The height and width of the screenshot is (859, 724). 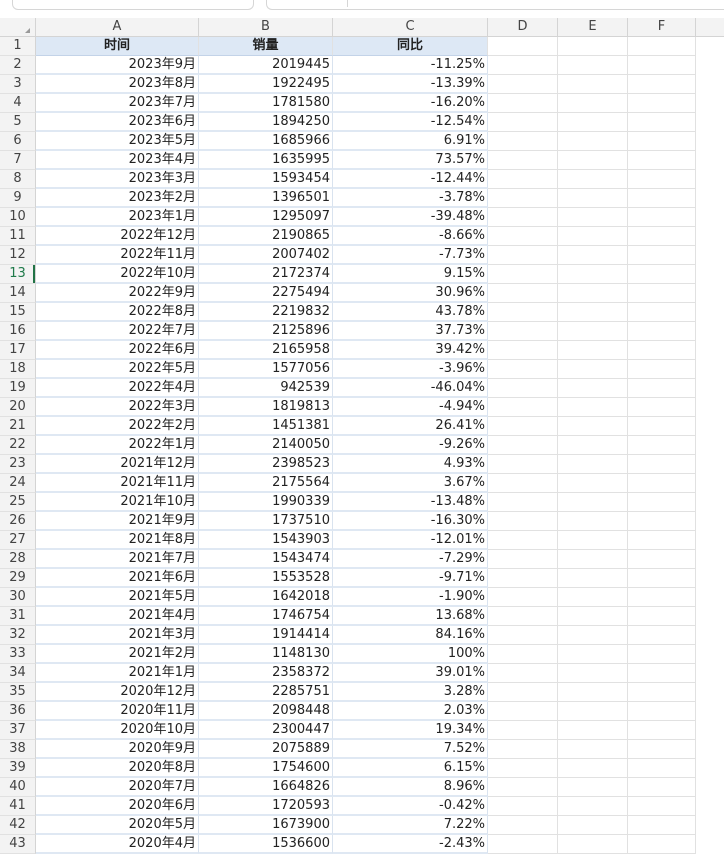 What do you see at coordinates (117, 407) in the screenshot?
I see `cell-time: 2022年3月` at bounding box center [117, 407].